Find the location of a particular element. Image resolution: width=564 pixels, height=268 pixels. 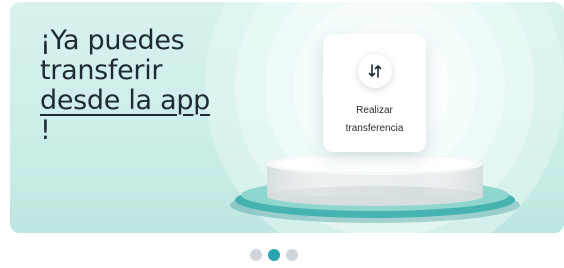

transfer-arrows-icon is located at coordinates (374, 71).